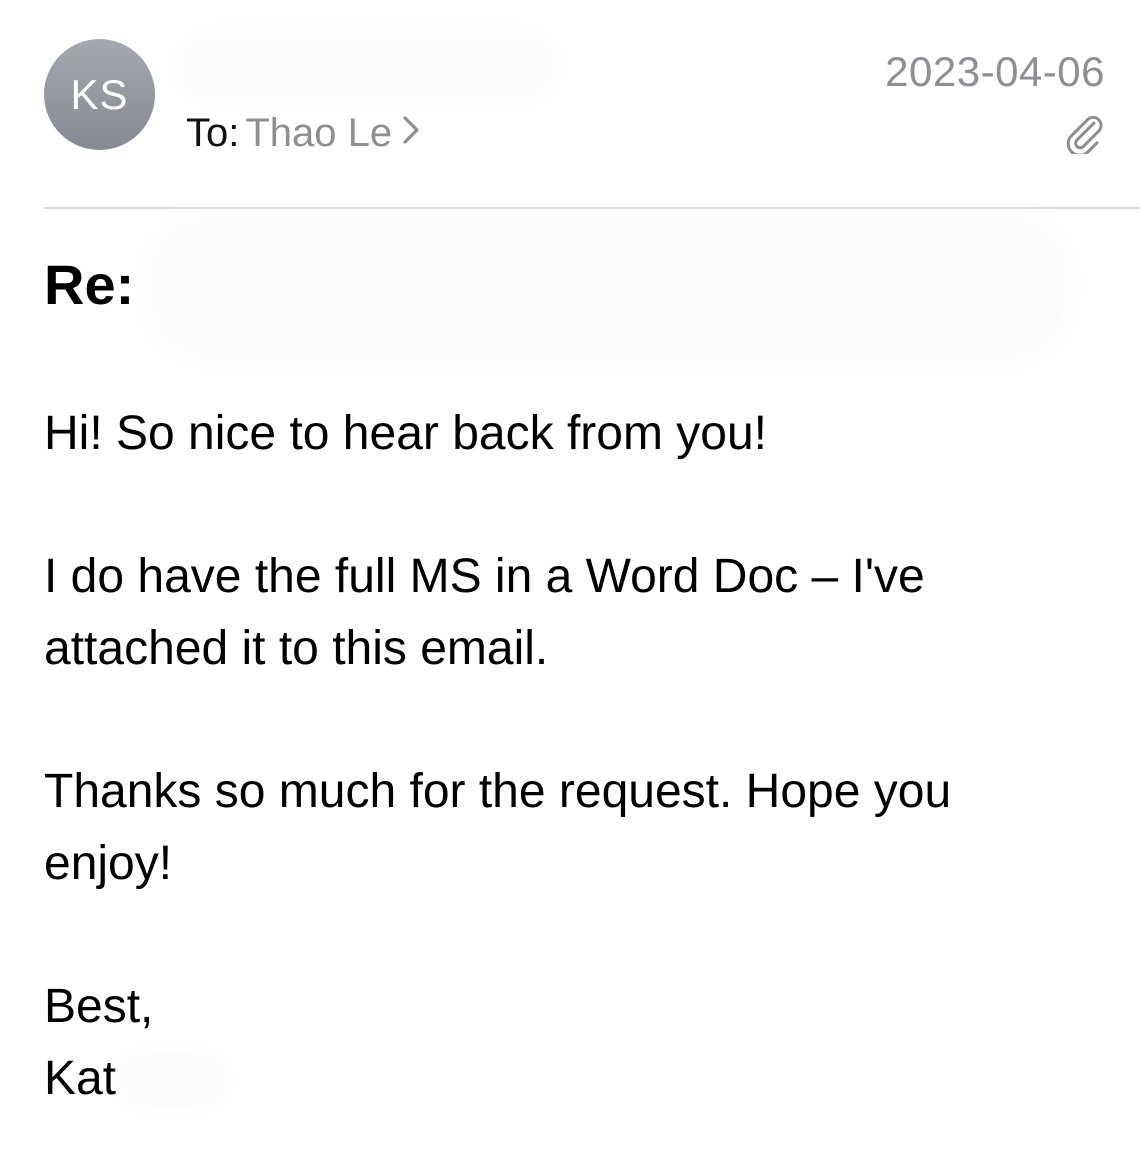 The image size is (1140, 1154). I want to click on recipient-name: Thao Le, so click(318, 133).